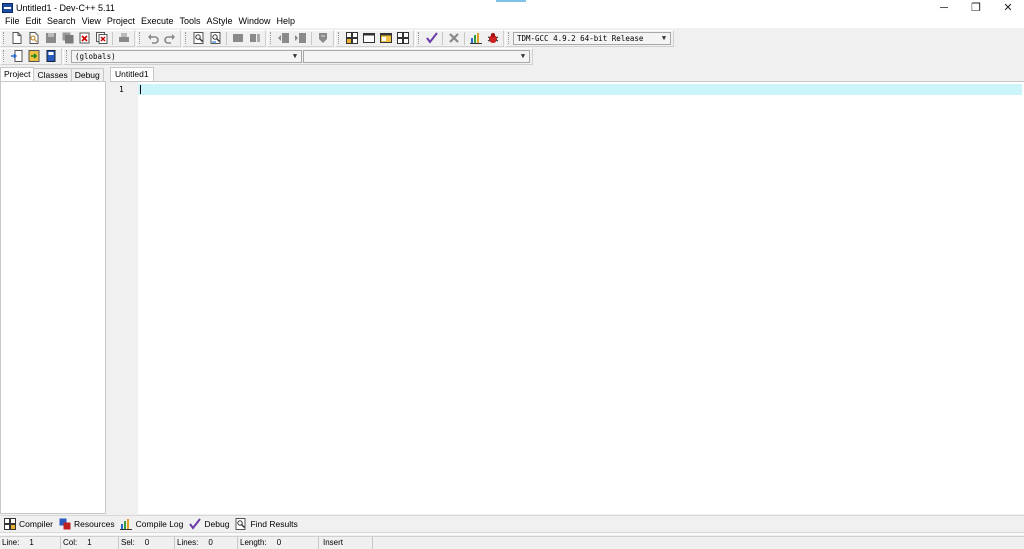 The image size is (1024, 549). Describe the element at coordinates (126, 524) in the screenshot. I see `bar-chart-icon` at that location.